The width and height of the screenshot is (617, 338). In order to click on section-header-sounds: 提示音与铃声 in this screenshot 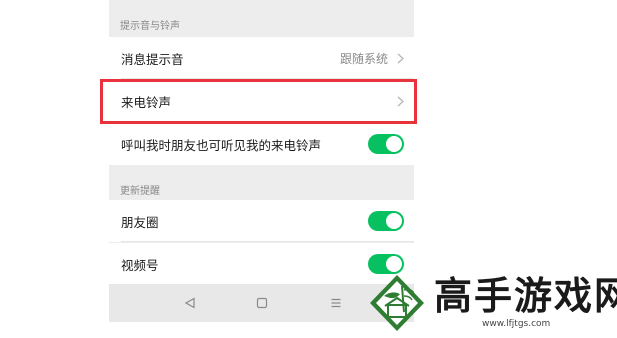, I will do `click(150, 26)`.